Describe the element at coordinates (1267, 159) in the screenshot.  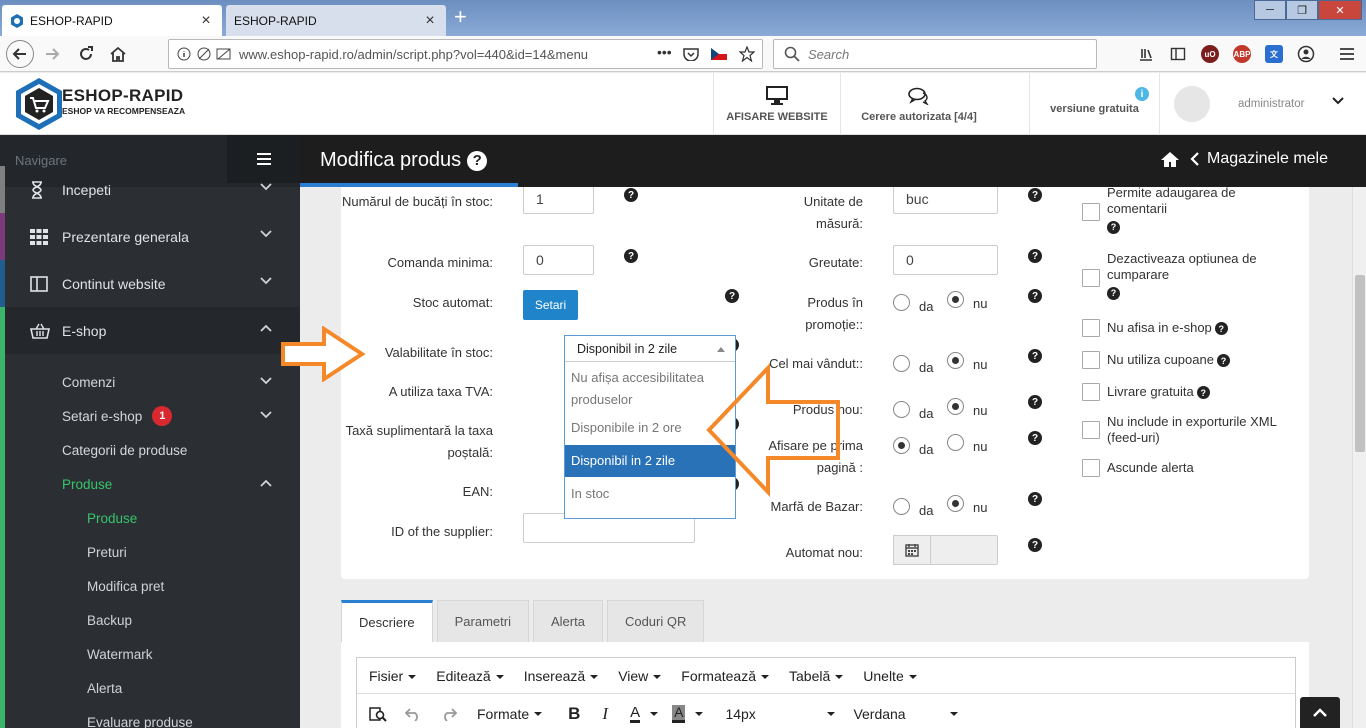
I see `my-stores-link: Magazinele mele` at that location.